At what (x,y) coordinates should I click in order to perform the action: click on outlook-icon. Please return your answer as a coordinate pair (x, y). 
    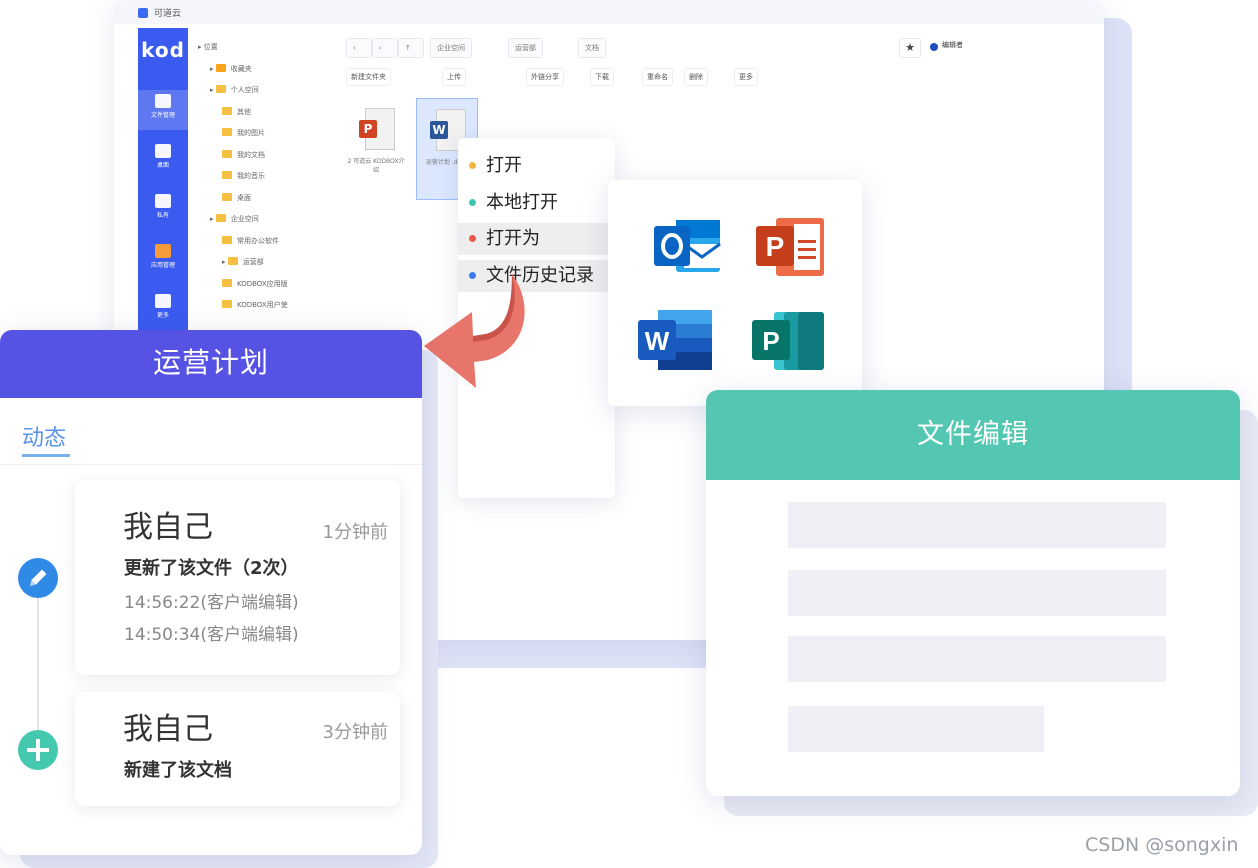
    Looking at the image, I should click on (687, 246).